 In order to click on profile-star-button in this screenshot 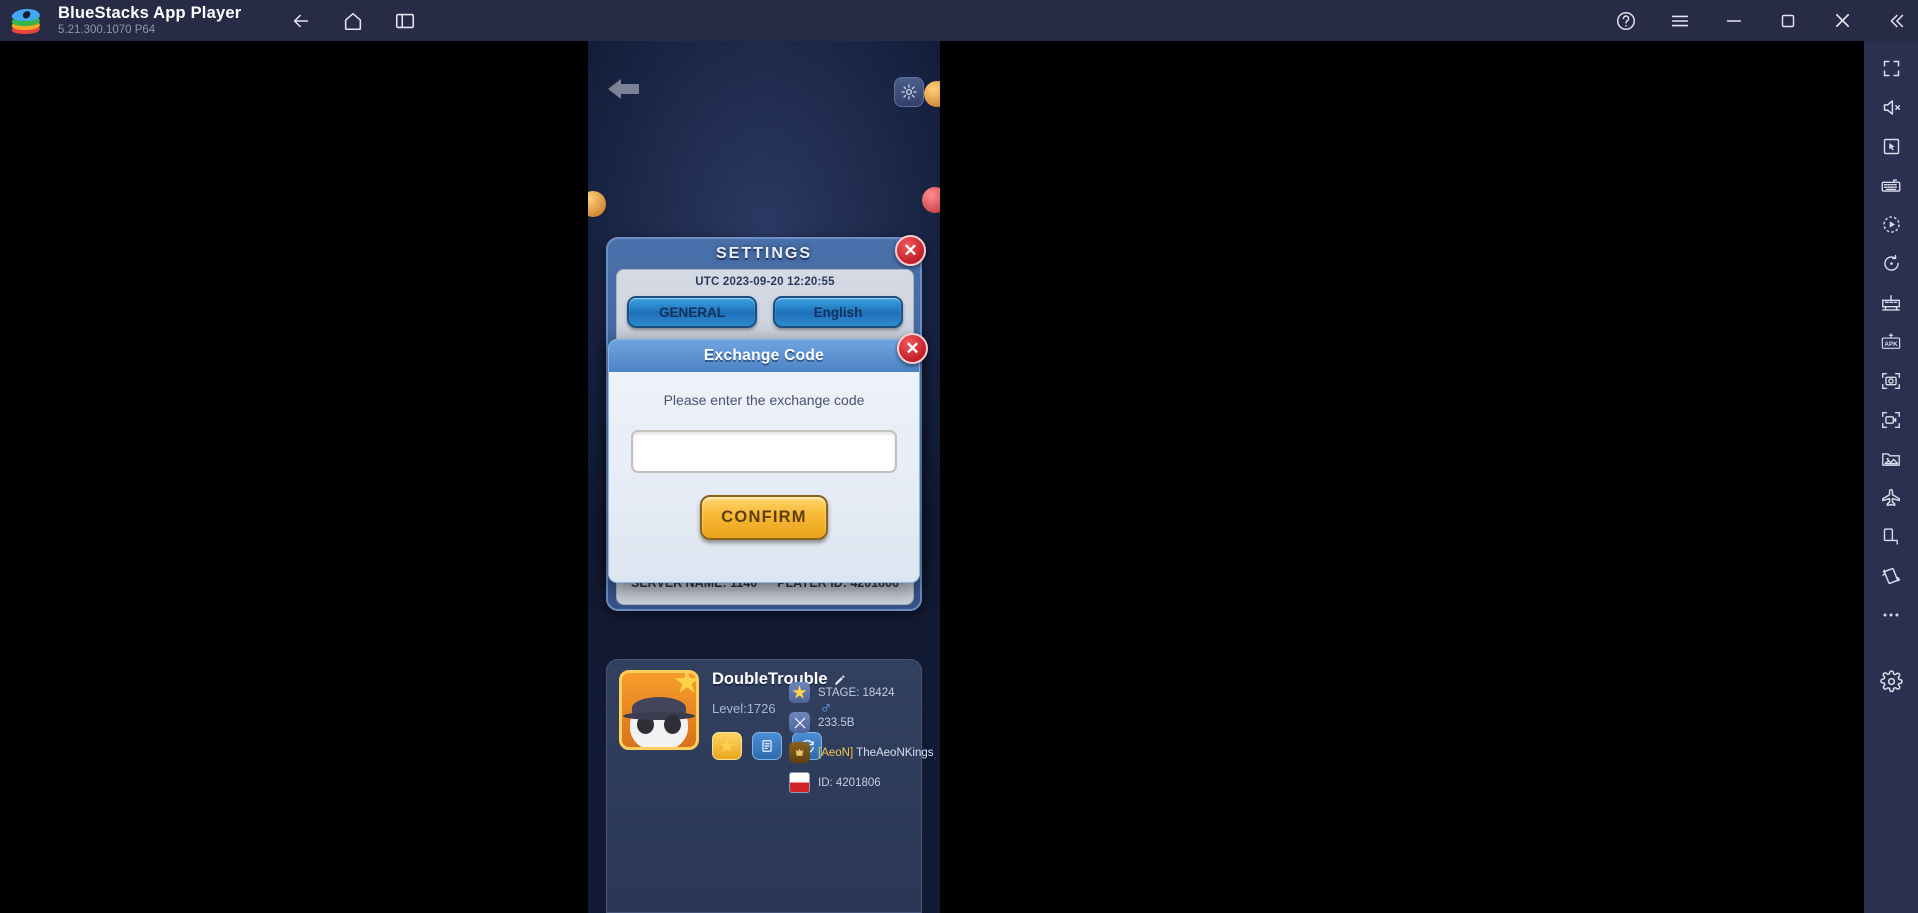, I will do `click(727, 746)`.